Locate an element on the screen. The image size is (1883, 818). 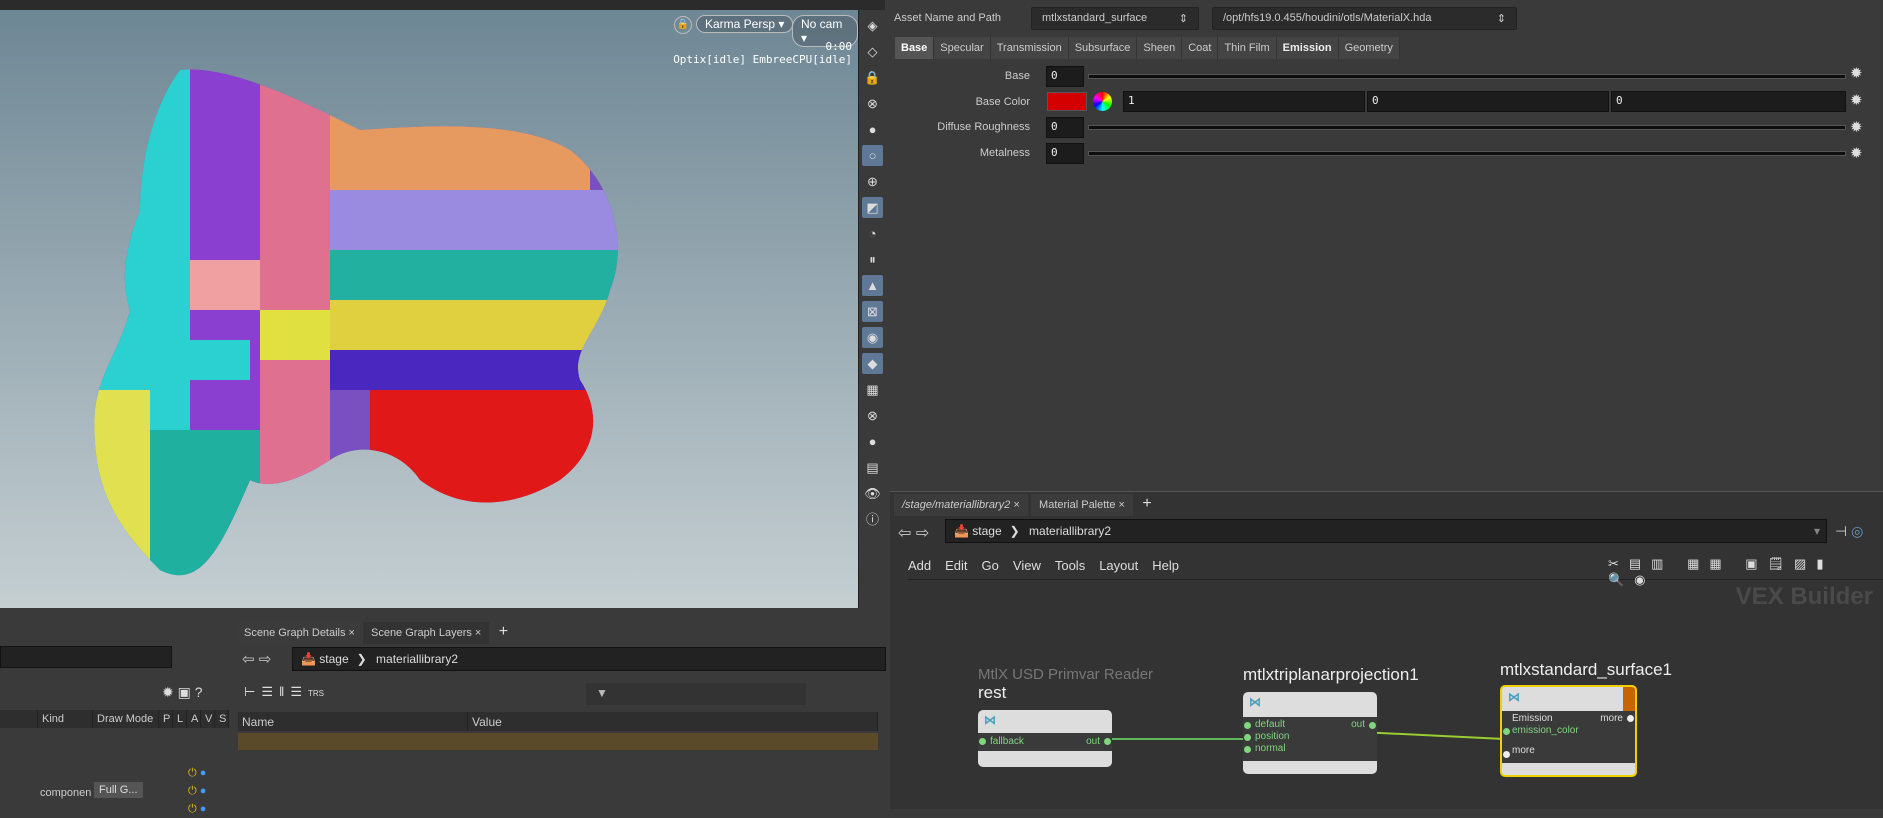
tab-scene-graph-layers: Scene Graph Layers × is located at coordinates (426, 633).